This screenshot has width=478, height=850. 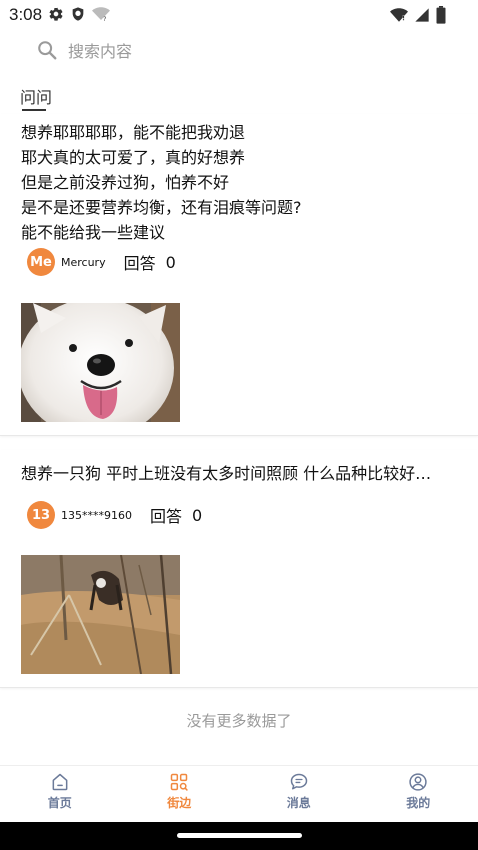 I want to click on signal-icon, so click(x=422, y=15).